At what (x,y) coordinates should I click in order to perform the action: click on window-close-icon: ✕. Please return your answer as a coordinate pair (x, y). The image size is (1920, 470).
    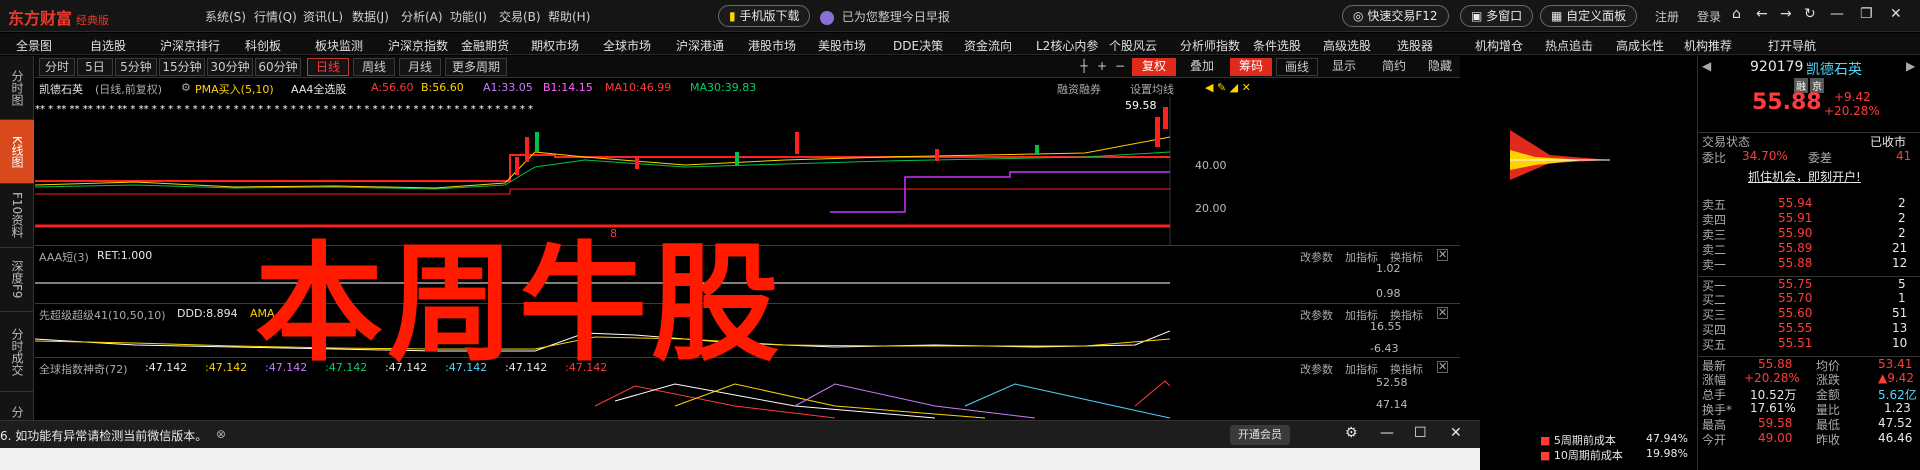
    Looking at the image, I should click on (1456, 433).